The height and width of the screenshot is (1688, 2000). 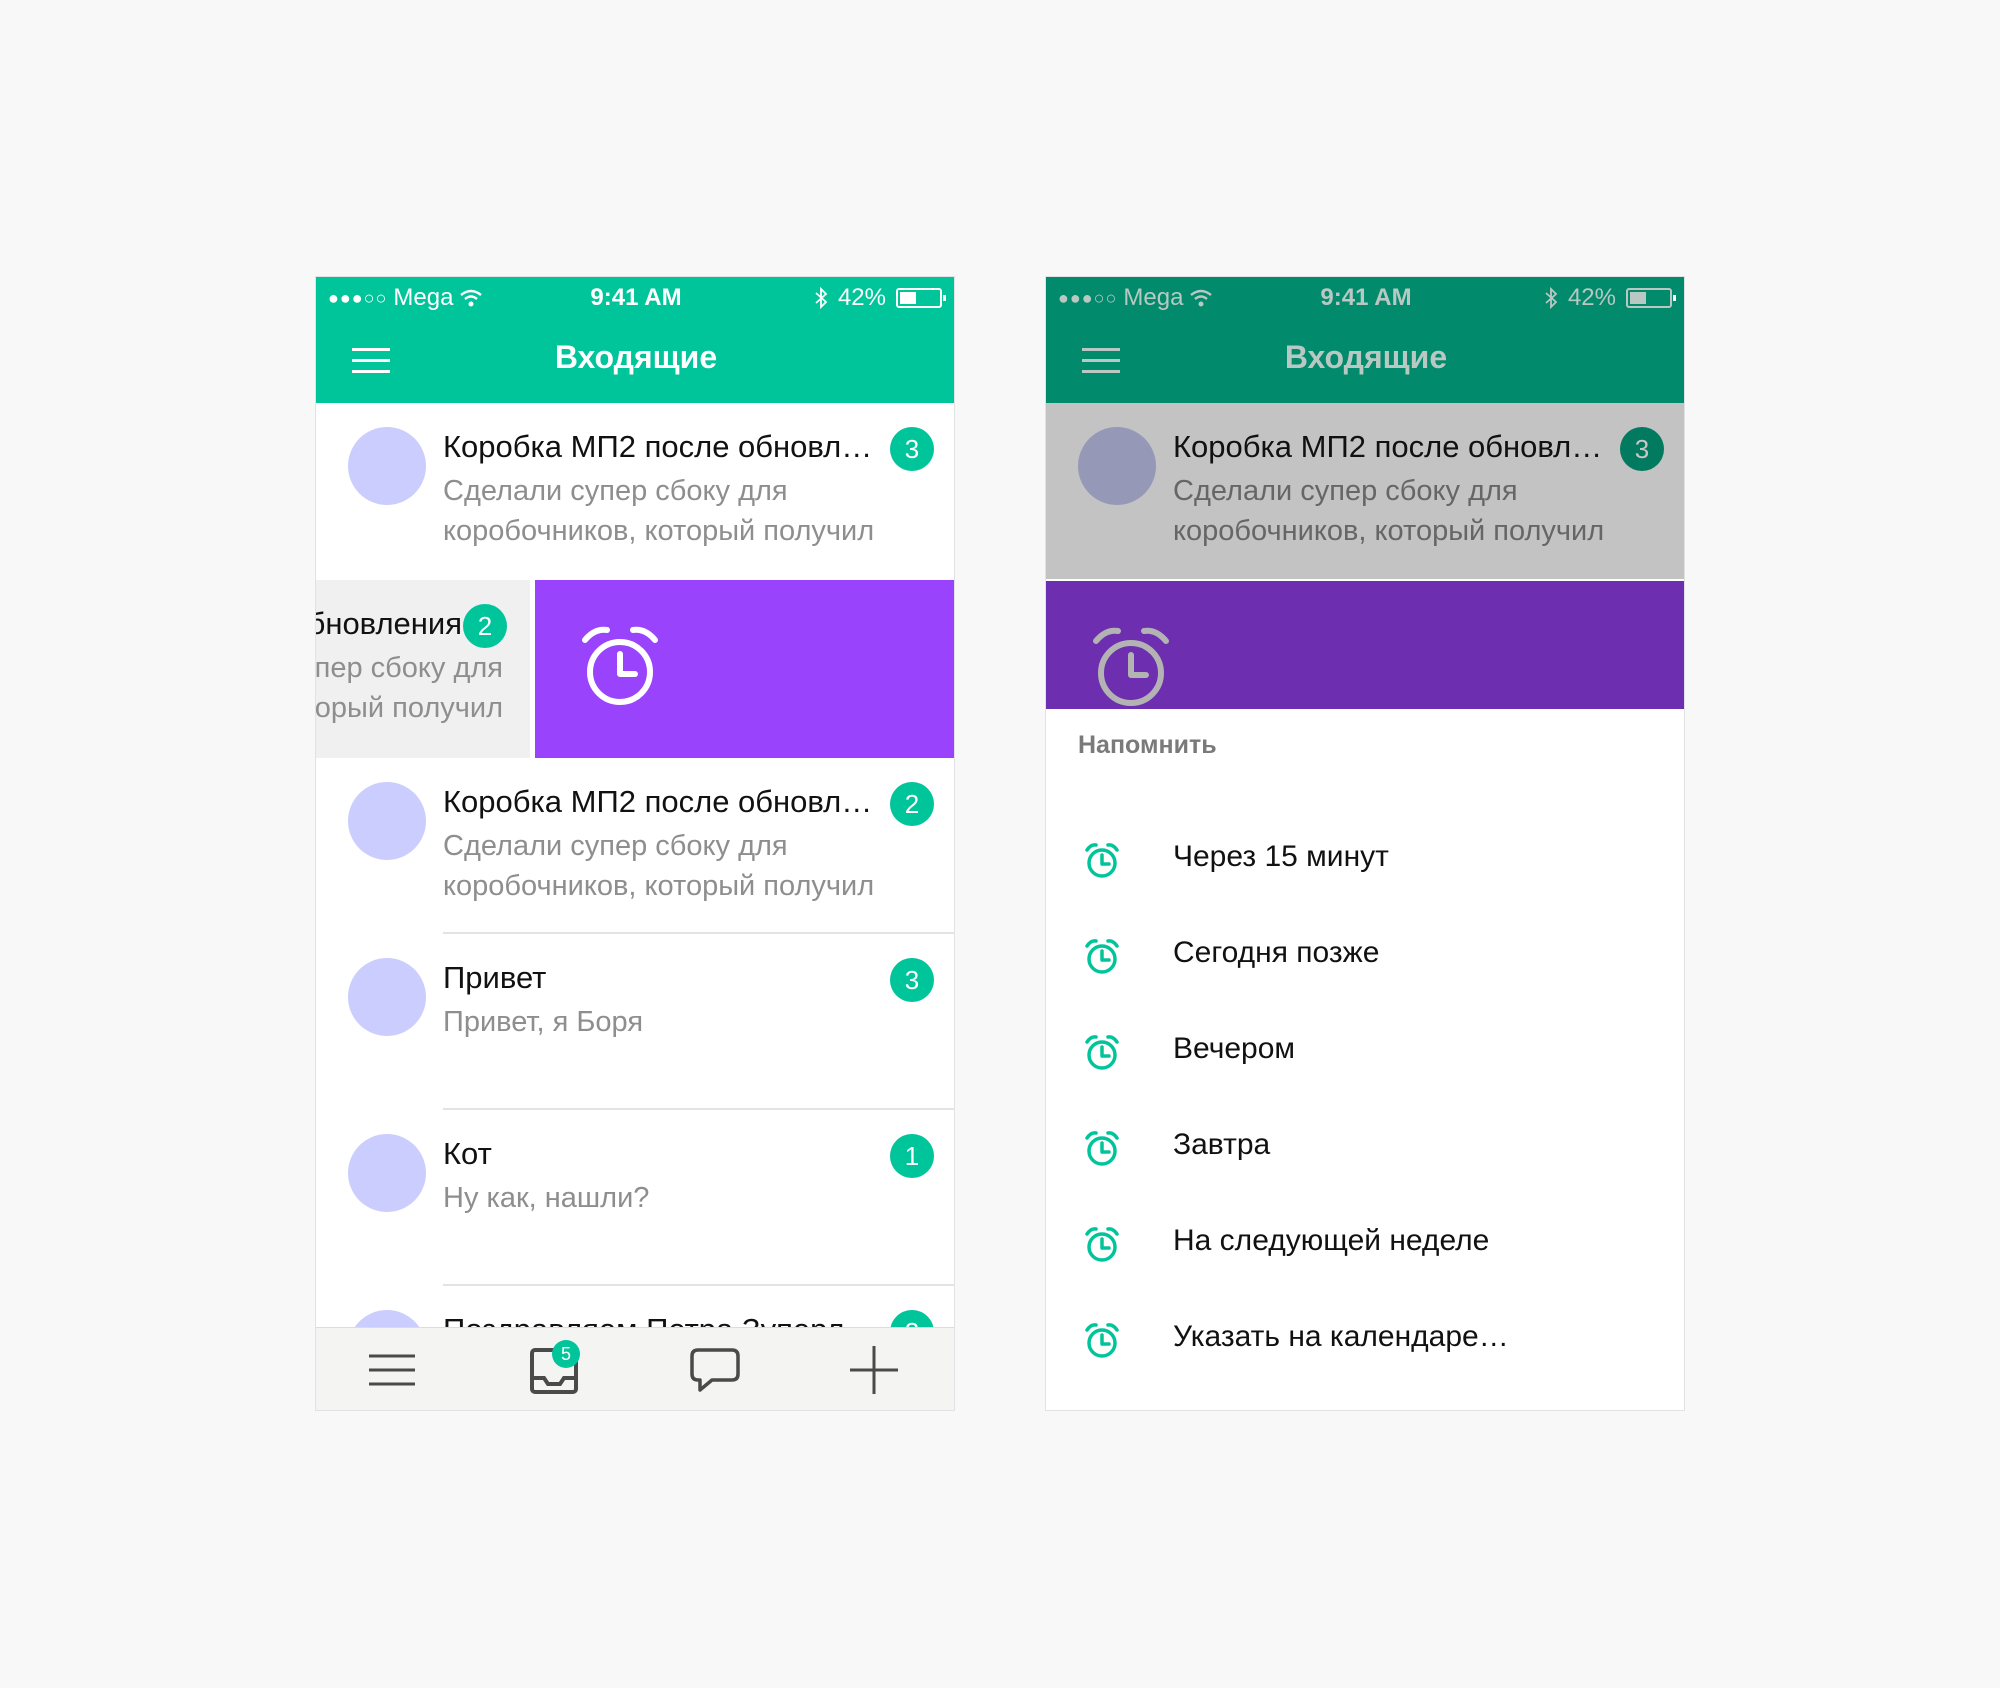 What do you see at coordinates (558, 1370) in the screenshot?
I see `tab-inbox: 5` at bounding box center [558, 1370].